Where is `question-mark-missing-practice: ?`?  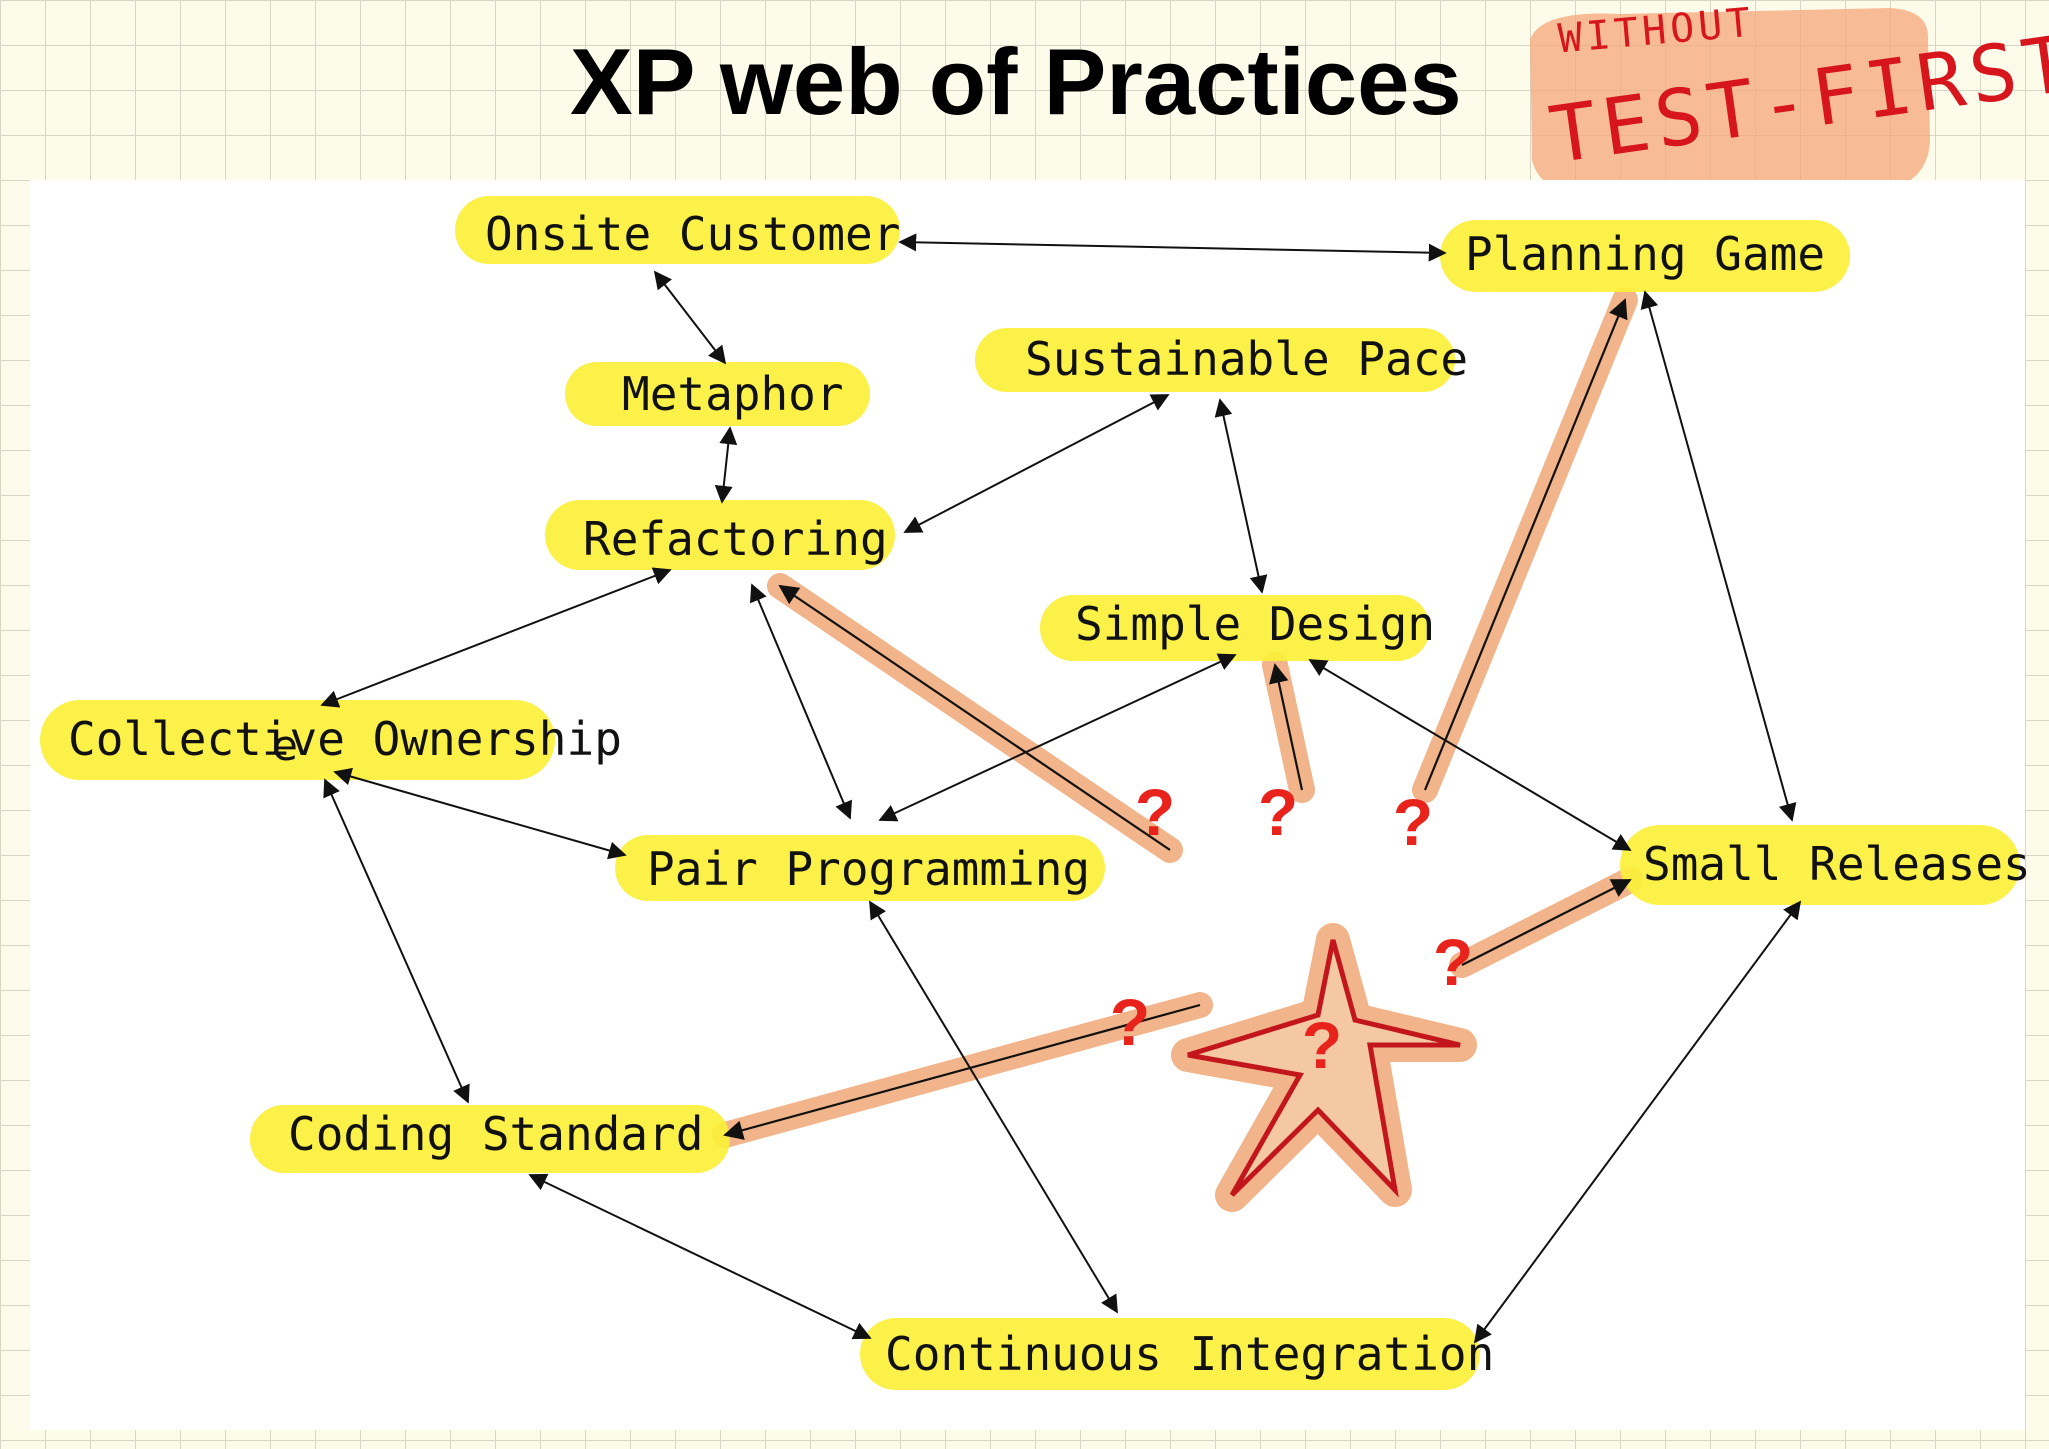 question-mark-missing-practice: ? is located at coordinates (1322, 1045).